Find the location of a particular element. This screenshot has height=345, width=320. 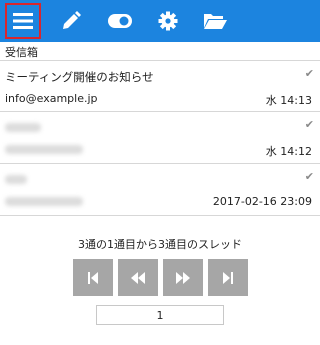

menu-button is located at coordinates (23, 21).